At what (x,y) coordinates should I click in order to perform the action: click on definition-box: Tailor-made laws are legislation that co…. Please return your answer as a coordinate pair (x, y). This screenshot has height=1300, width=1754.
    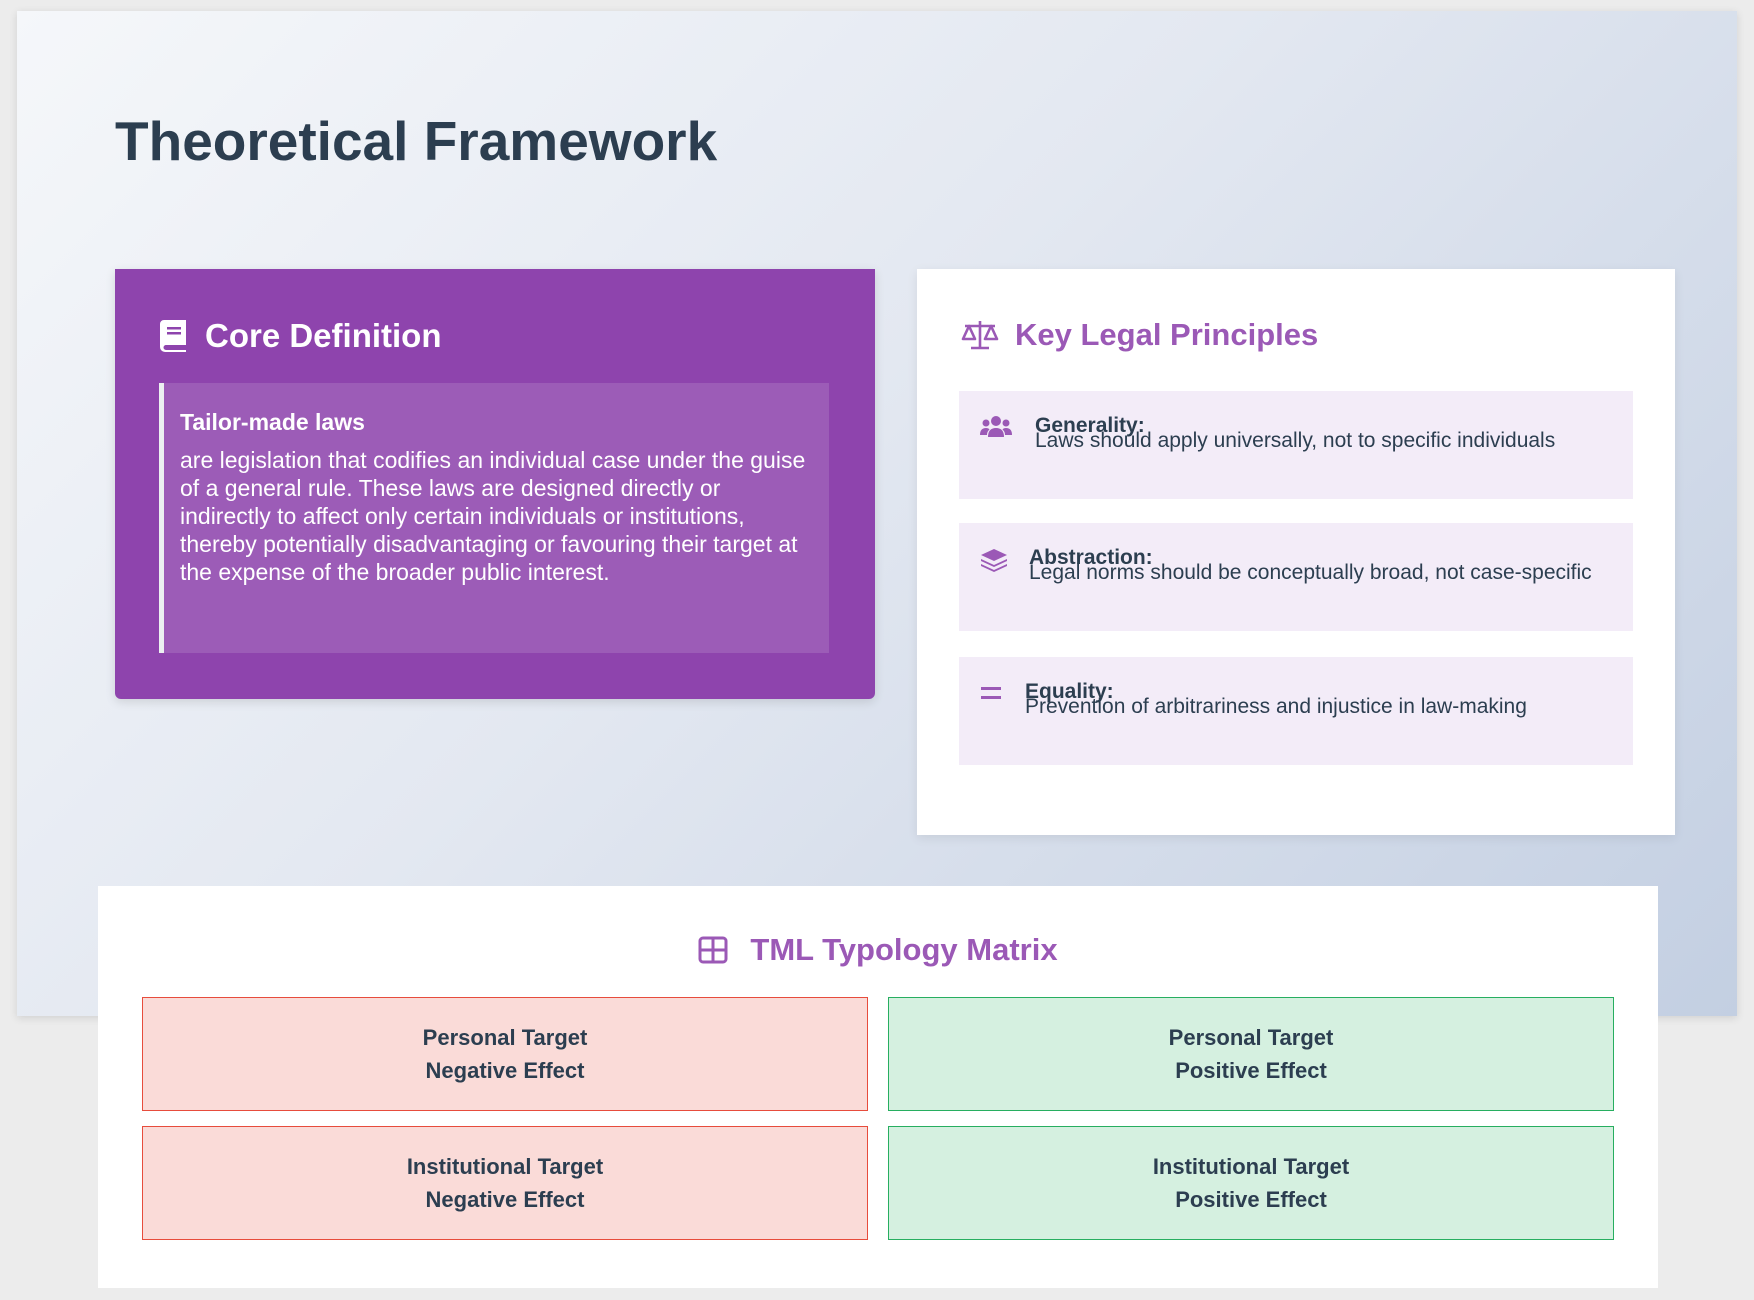
    Looking at the image, I should click on (494, 518).